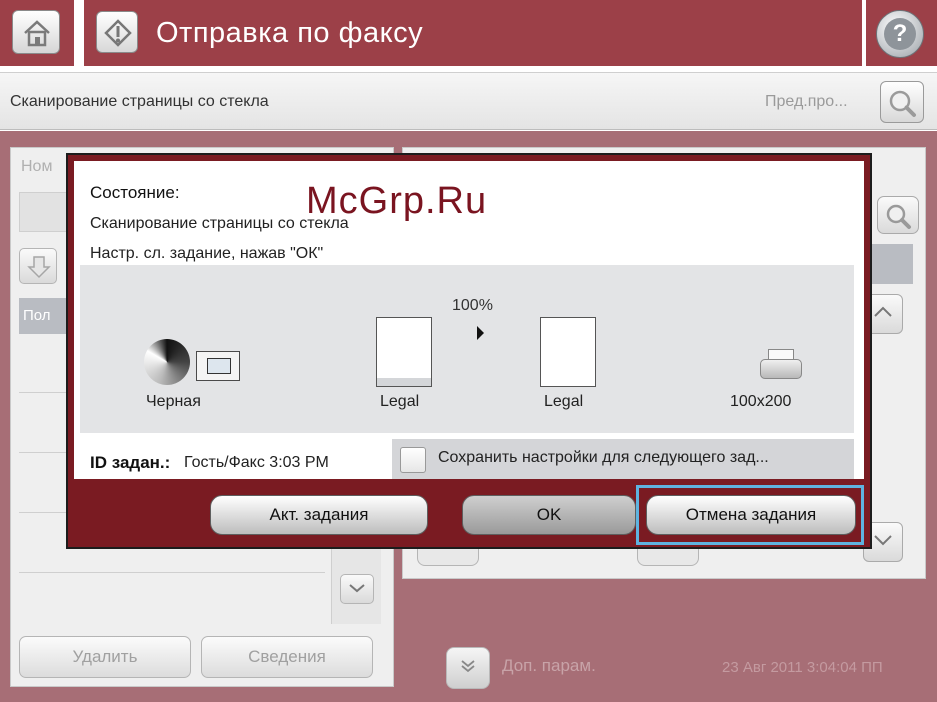 This screenshot has width=937, height=702. Describe the element at coordinates (472, 305) in the screenshot. I see `scale-value: 100%` at that location.